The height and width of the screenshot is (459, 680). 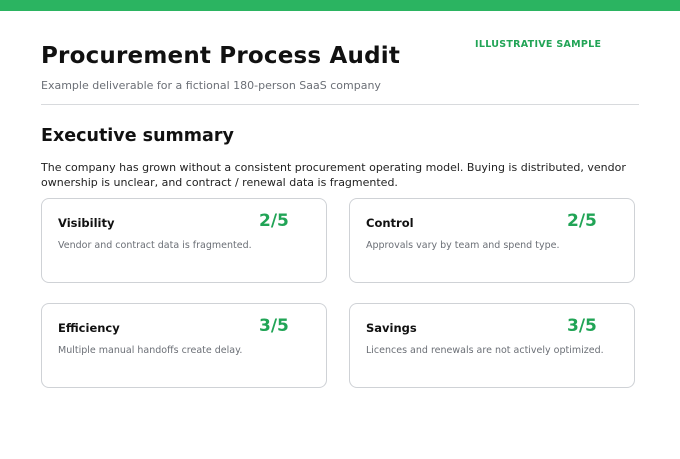 I want to click on scorecard-title: Savings, so click(x=391, y=328).